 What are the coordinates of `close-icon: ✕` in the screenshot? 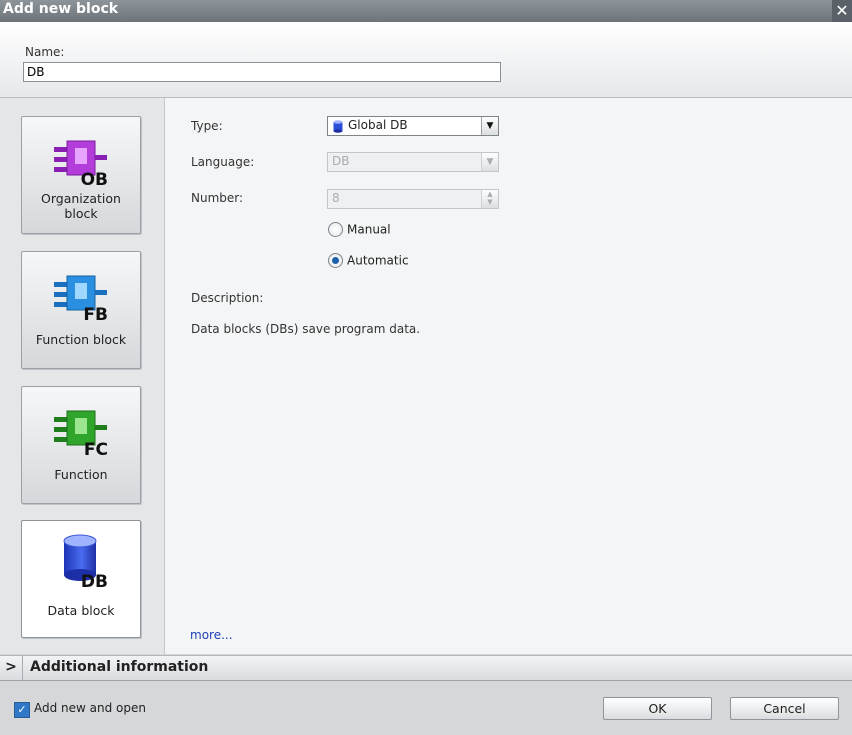 It's located at (842, 10).